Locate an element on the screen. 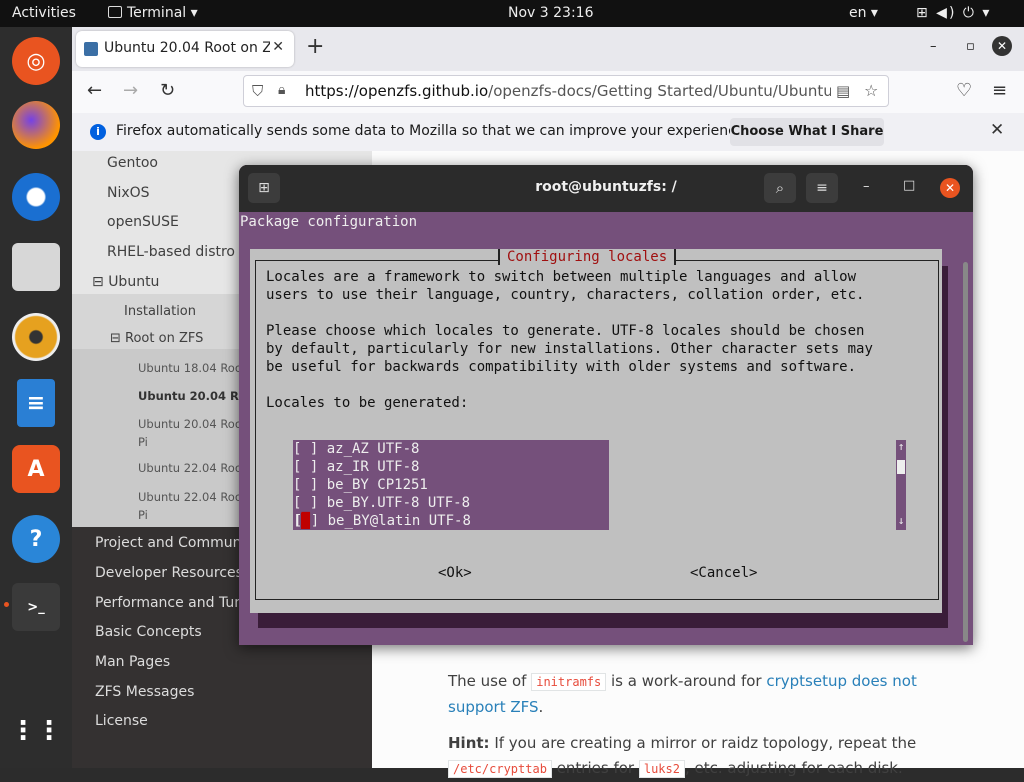  sidebar-item-ubuntu-label: Ubuntu is located at coordinates (134, 282).